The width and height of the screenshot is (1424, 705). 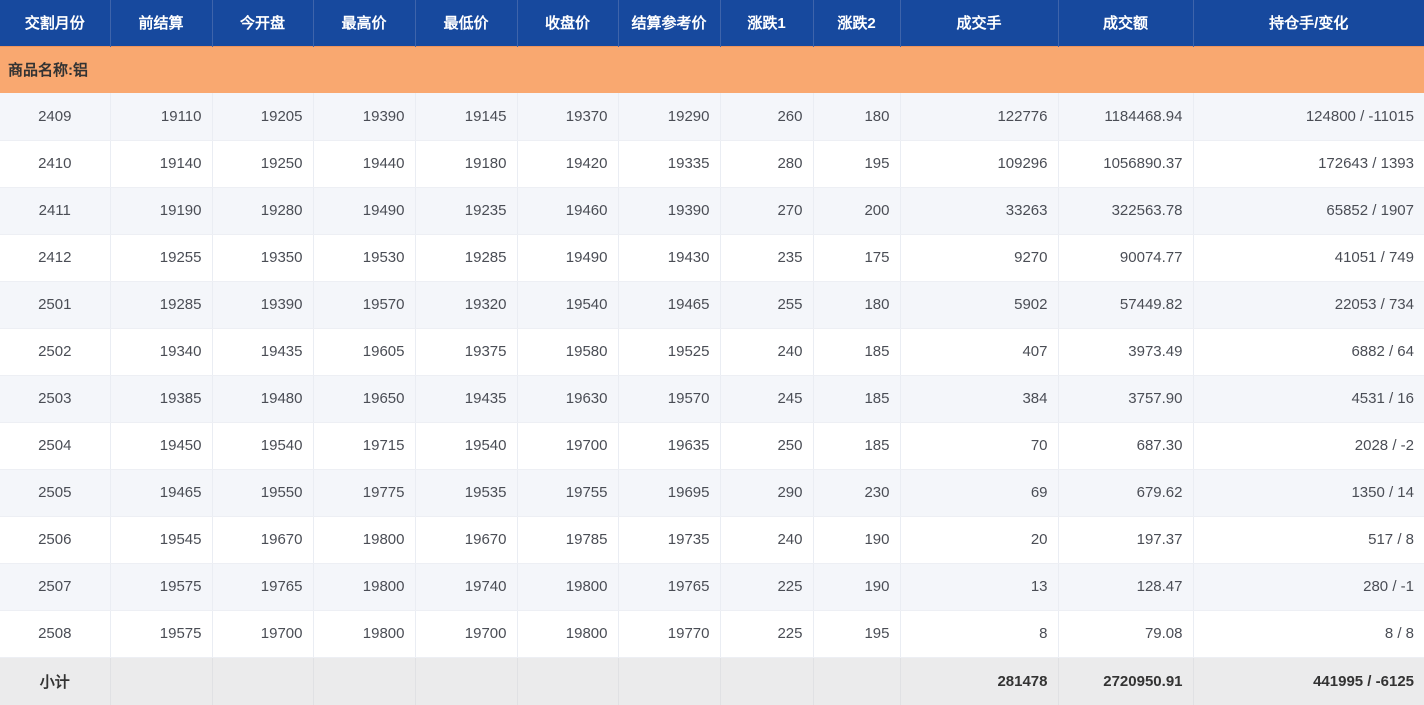 I want to click on cell-open: 19550, so click(x=263, y=493).